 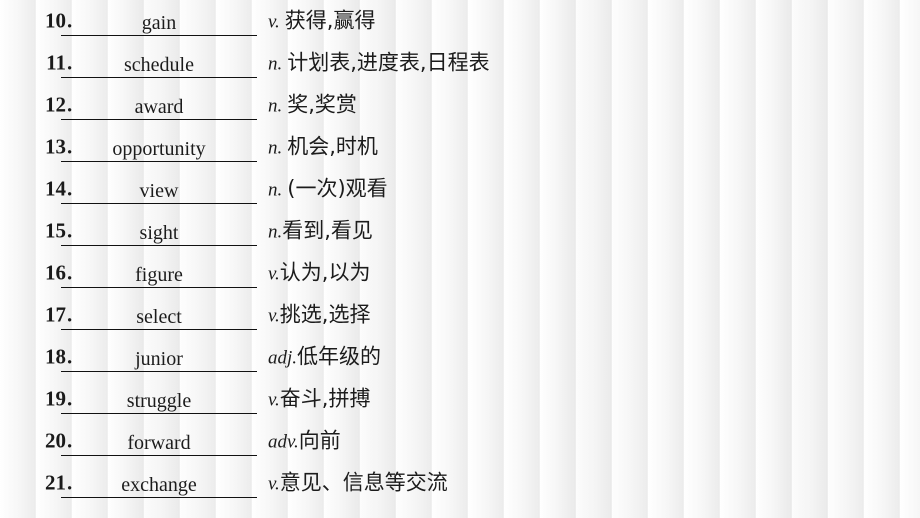 What do you see at coordinates (460, 189) in the screenshot?
I see `vocabulary-row: 14. view n. (一次)观看` at bounding box center [460, 189].